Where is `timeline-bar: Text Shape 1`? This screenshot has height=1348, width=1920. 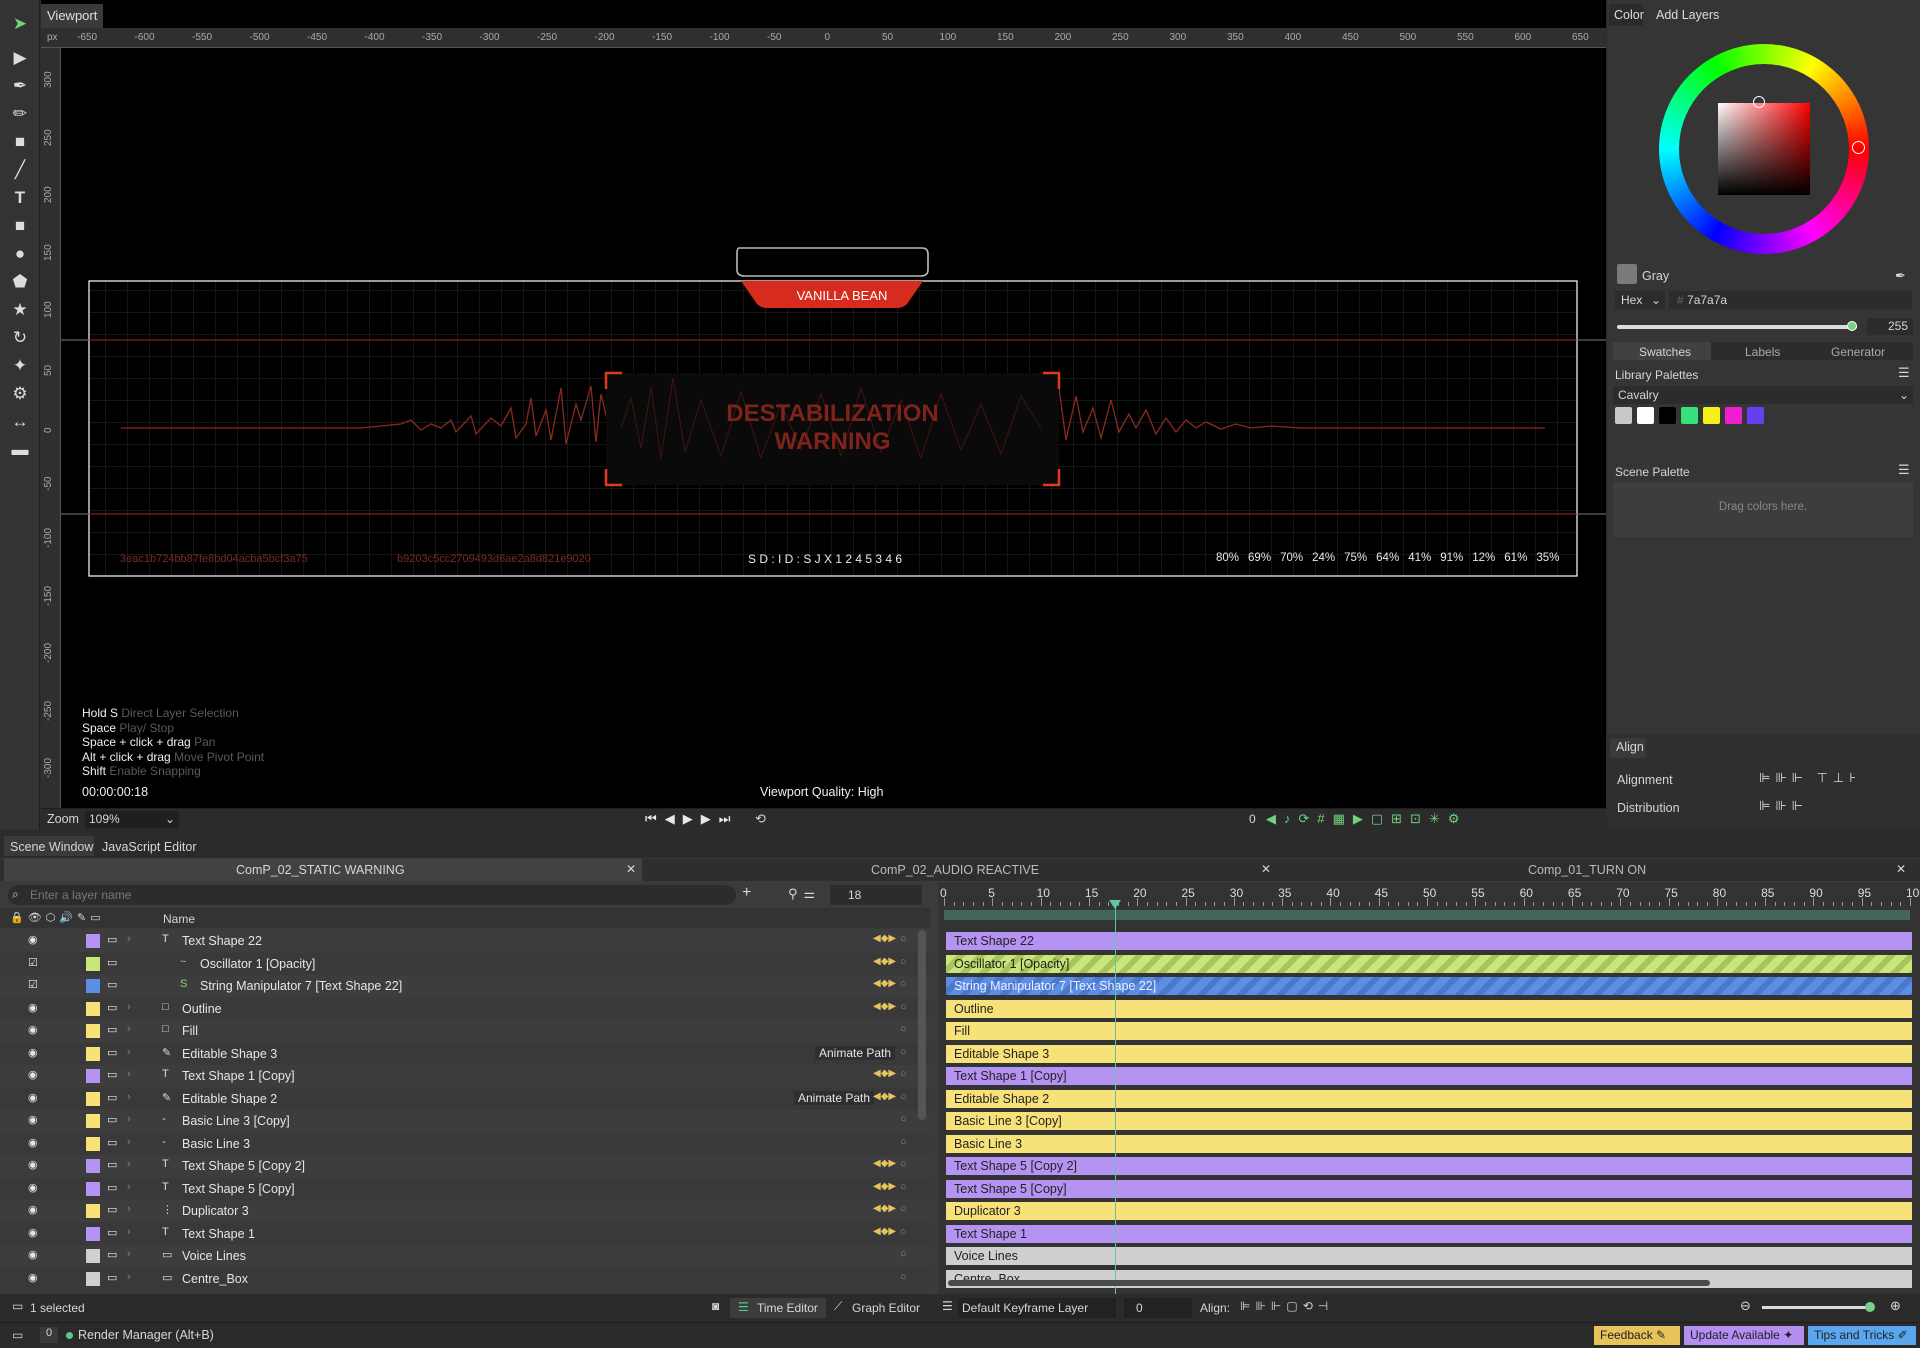
timeline-bar: Text Shape 1 is located at coordinates (1429, 1233).